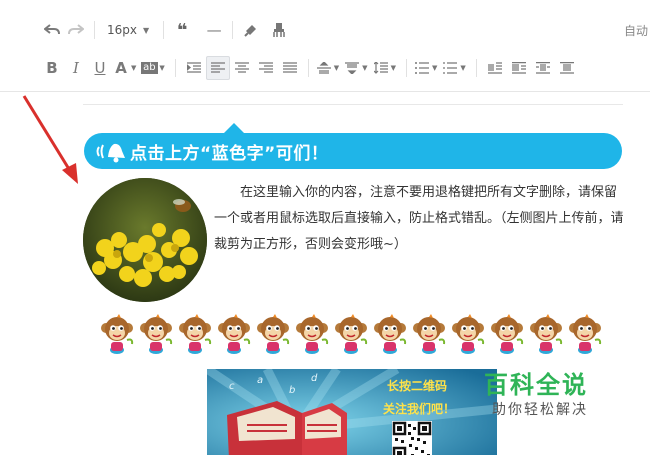 This screenshot has height=455, width=650. What do you see at coordinates (229, 153) in the screenshot?
I see `banner-text: 点击上方“蓝色字”可们！` at bounding box center [229, 153].